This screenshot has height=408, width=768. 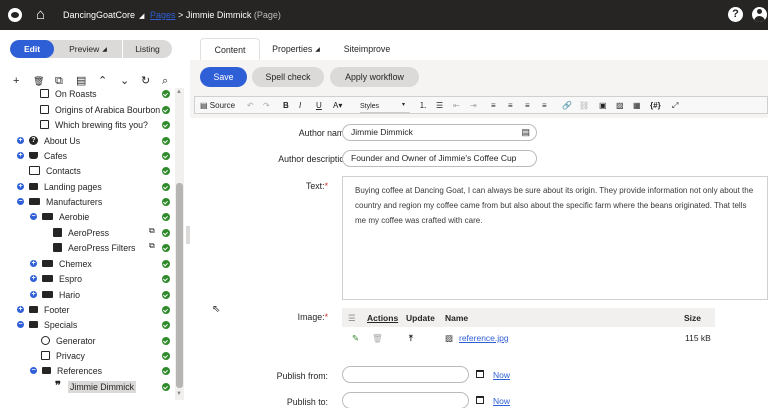 What do you see at coordinates (179, 285) in the screenshot?
I see `scrollbar-thumb` at bounding box center [179, 285].